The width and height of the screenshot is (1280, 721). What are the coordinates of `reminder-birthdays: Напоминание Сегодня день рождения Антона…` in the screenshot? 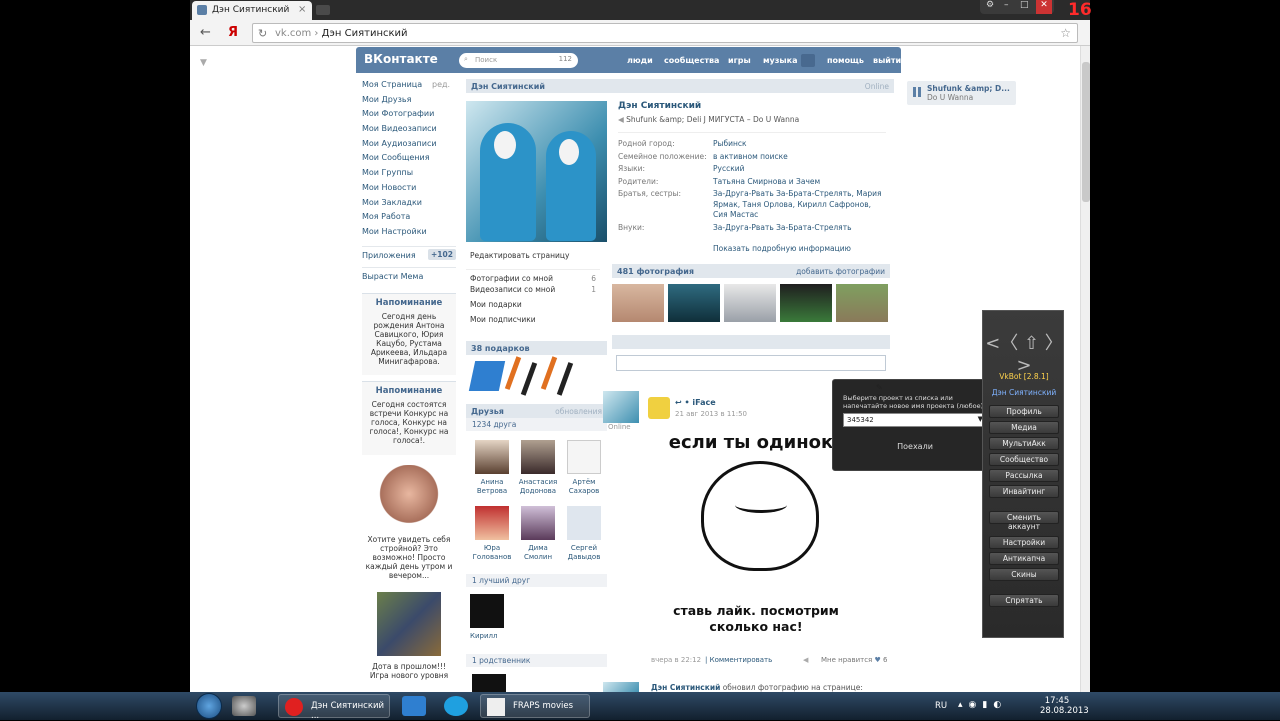 It's located at (409, 333).